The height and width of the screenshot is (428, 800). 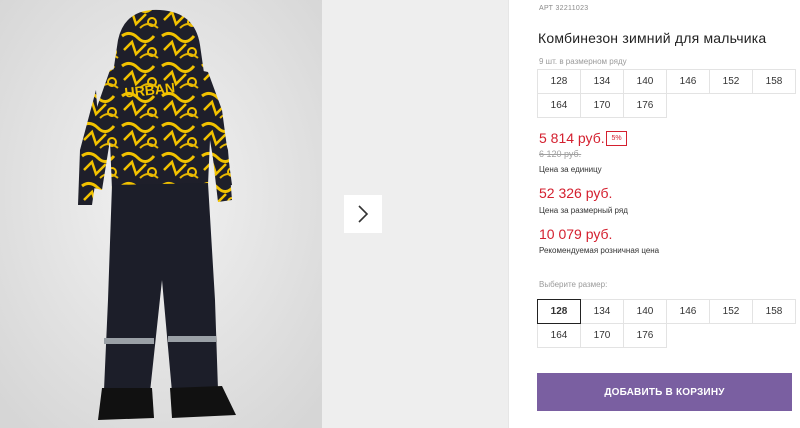 I want to click on discount-badge: 5%, so click(x=616, y=138).